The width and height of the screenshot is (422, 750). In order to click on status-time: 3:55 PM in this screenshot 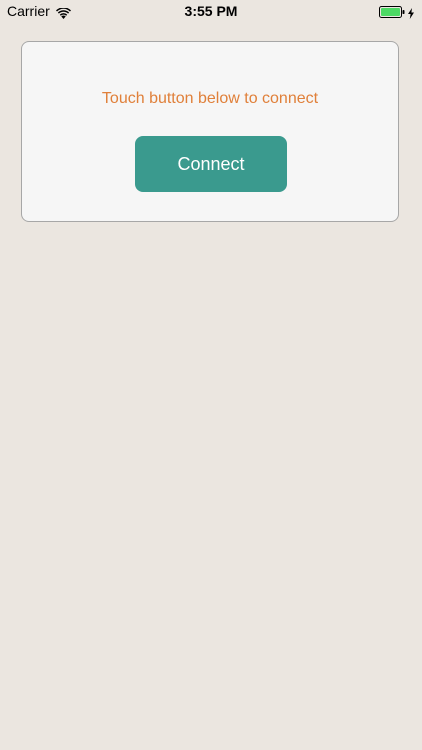, I will do `click(211, 11)`.